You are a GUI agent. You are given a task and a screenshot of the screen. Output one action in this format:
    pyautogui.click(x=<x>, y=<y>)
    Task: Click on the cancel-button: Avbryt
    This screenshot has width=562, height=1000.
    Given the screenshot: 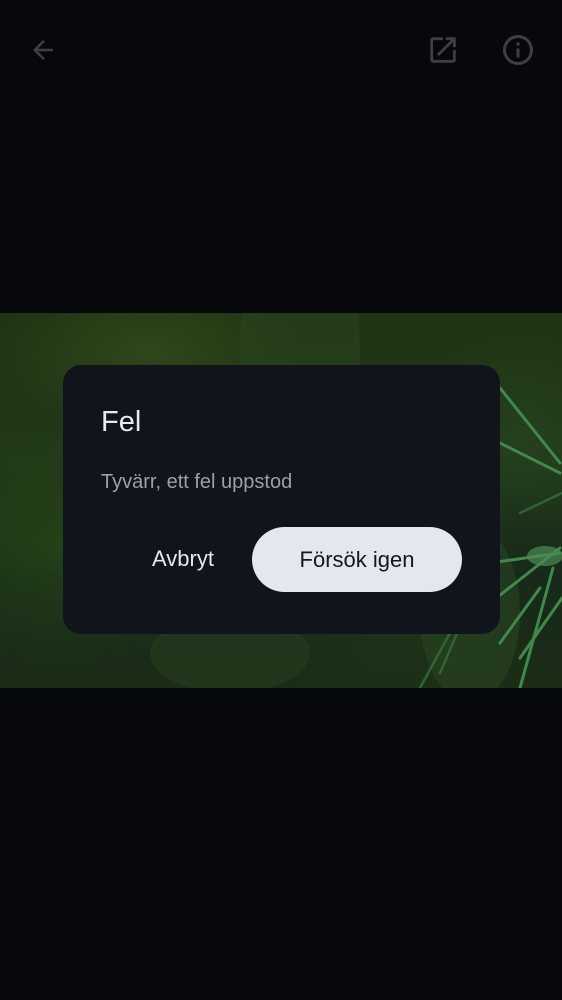 What is the action you would take?
    pyautogui.click(x=183, y=559)
    